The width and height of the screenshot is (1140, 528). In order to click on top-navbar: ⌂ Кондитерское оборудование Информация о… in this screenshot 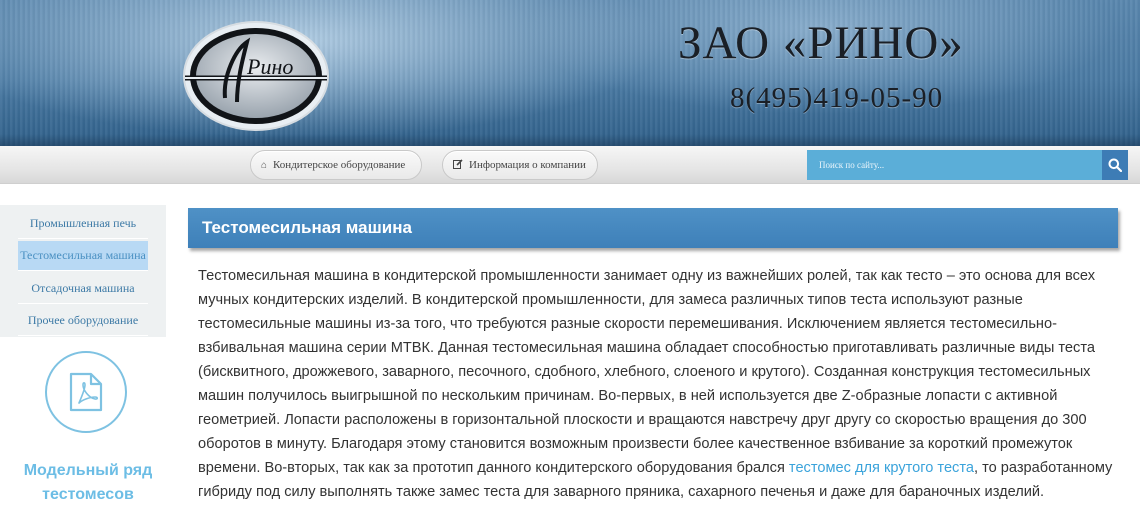, I will do `click(570, 165)`.